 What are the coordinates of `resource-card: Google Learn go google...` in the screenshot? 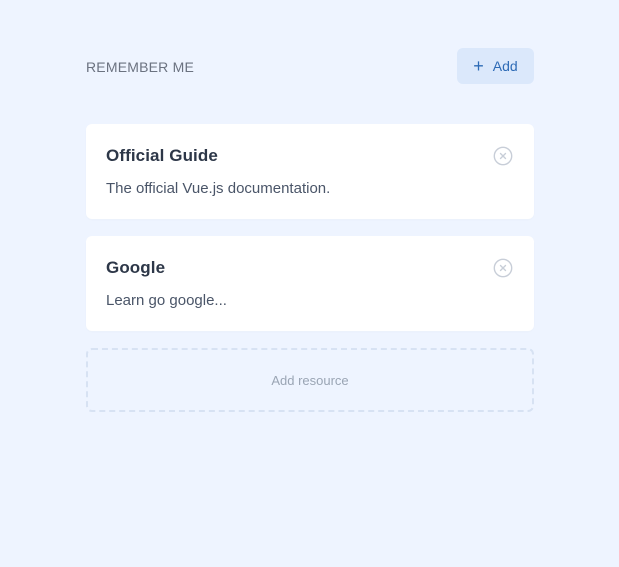 It's located at (310, 283).